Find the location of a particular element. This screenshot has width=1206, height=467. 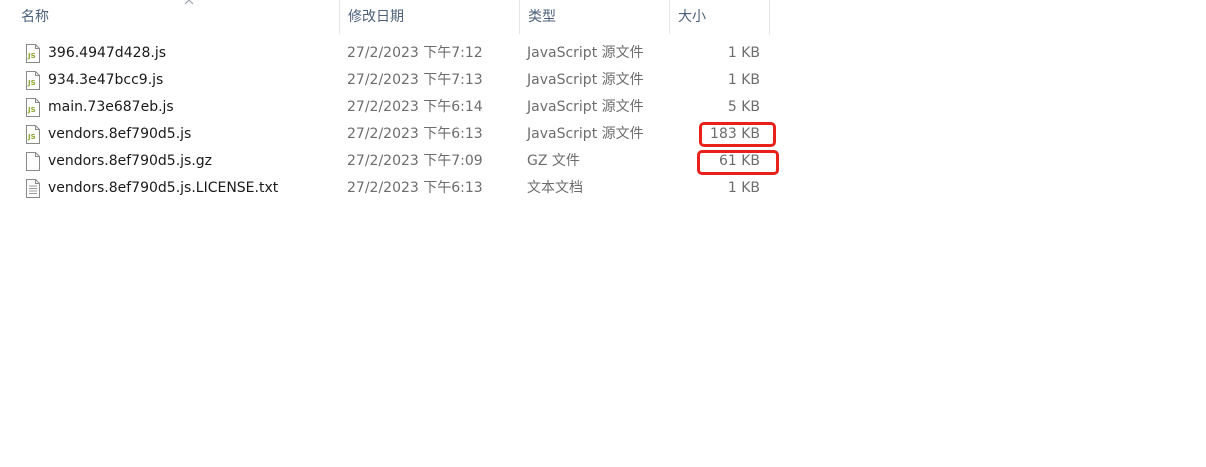

column-header-date: 修改日期 is located at coordinates (430, 17).